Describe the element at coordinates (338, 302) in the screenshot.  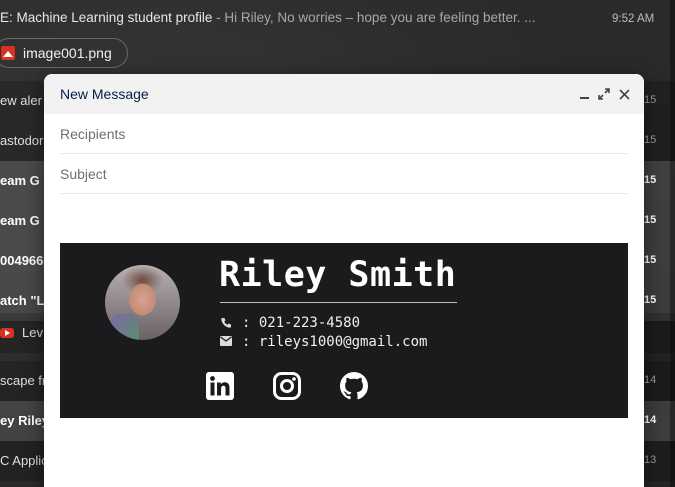
I see `signature-divider` at that location.